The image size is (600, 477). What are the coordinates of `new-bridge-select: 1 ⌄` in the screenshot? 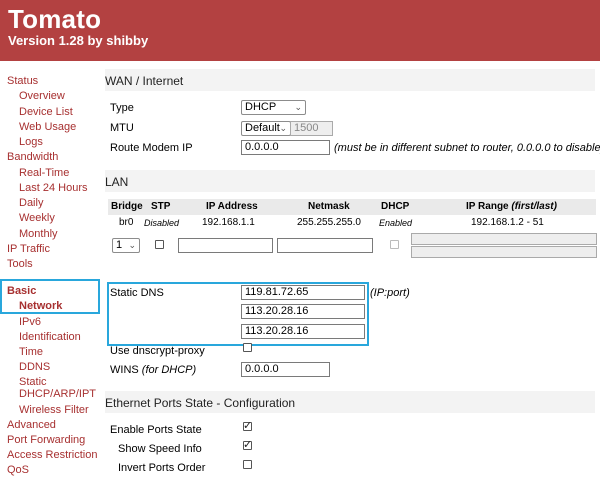 It's located at (126, 245).